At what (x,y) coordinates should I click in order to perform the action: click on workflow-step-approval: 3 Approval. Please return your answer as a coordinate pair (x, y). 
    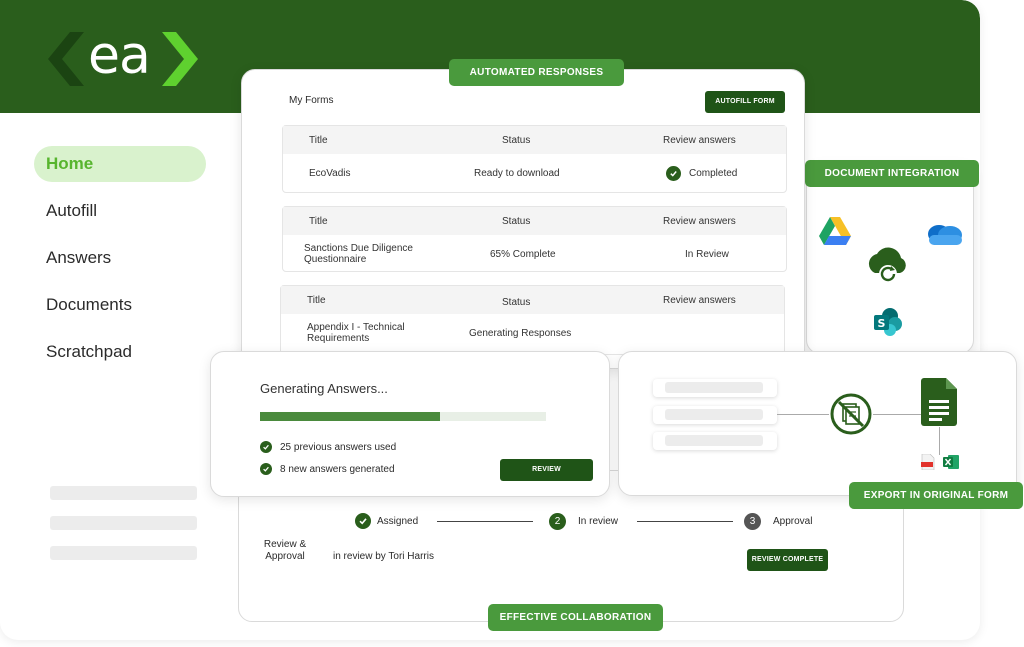
    Looking at the image, I should click on (778, 521).